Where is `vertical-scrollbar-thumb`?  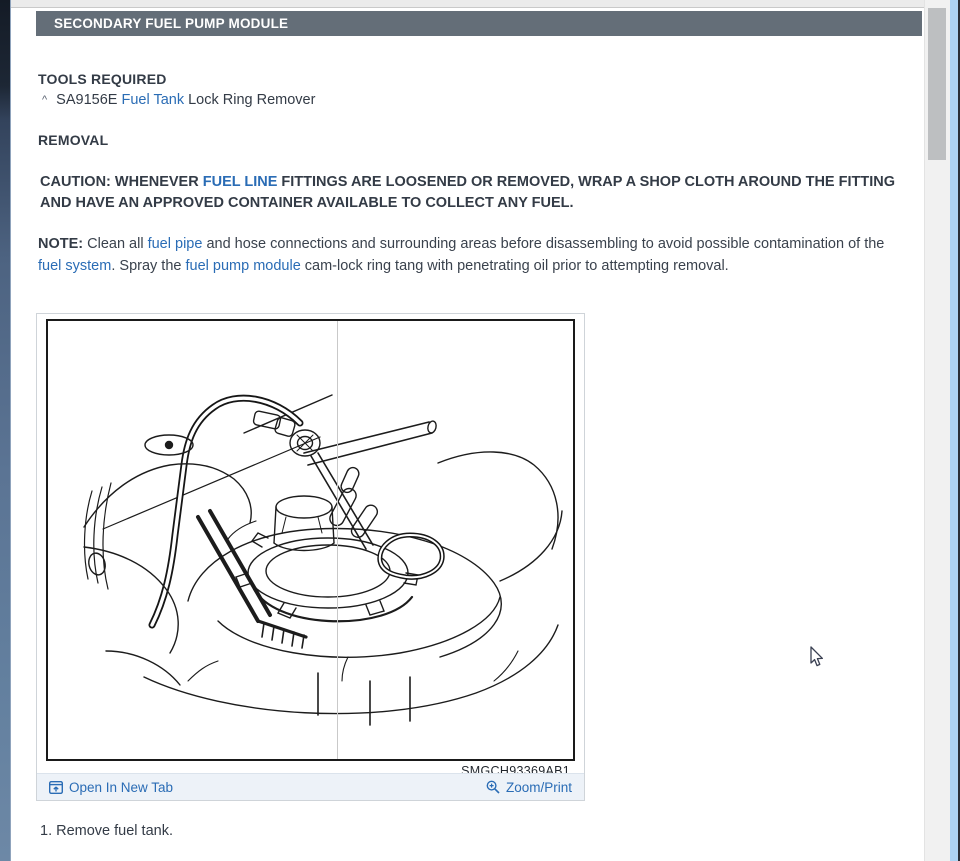 vertical-scrollbar-thumb is located at coordinates (937, 84).